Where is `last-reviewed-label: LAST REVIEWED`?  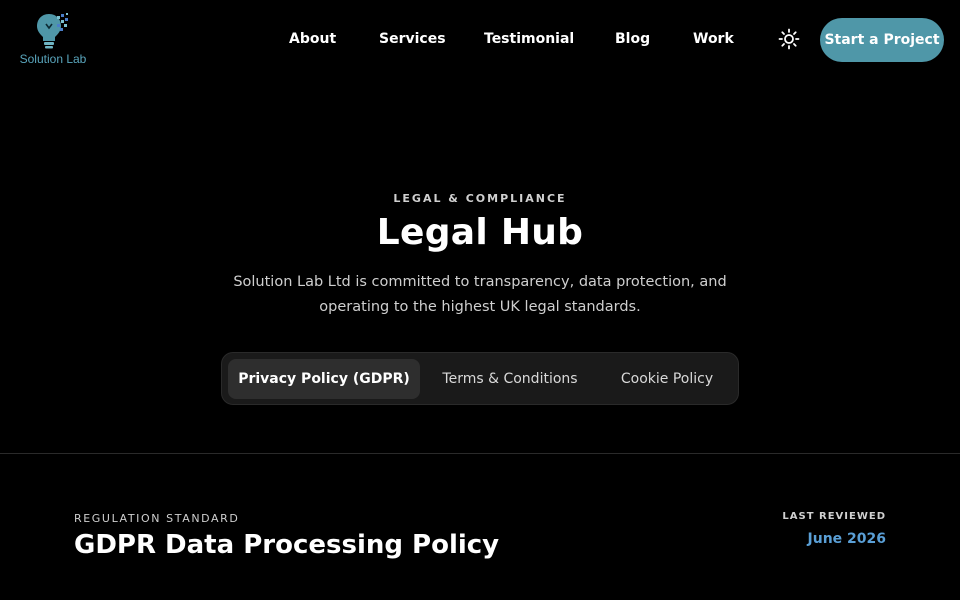 last-reviewed-label: LAST REVIEWED is located at coordinates (834, 516).